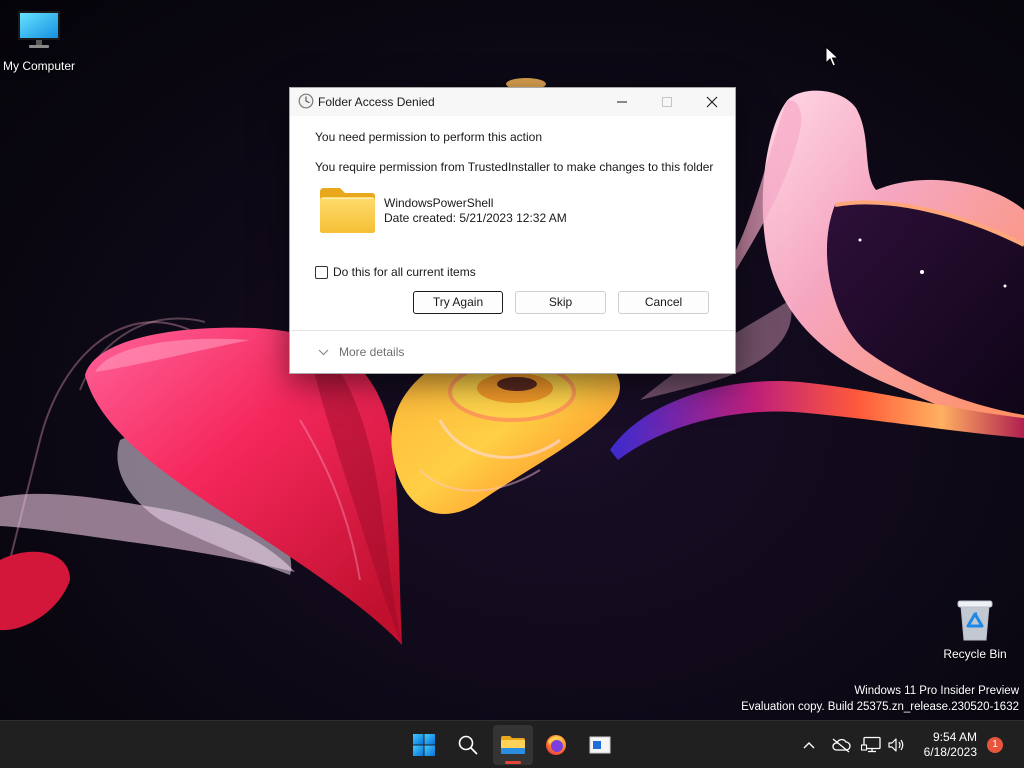  I want to click on start-button, so click(424, 745).